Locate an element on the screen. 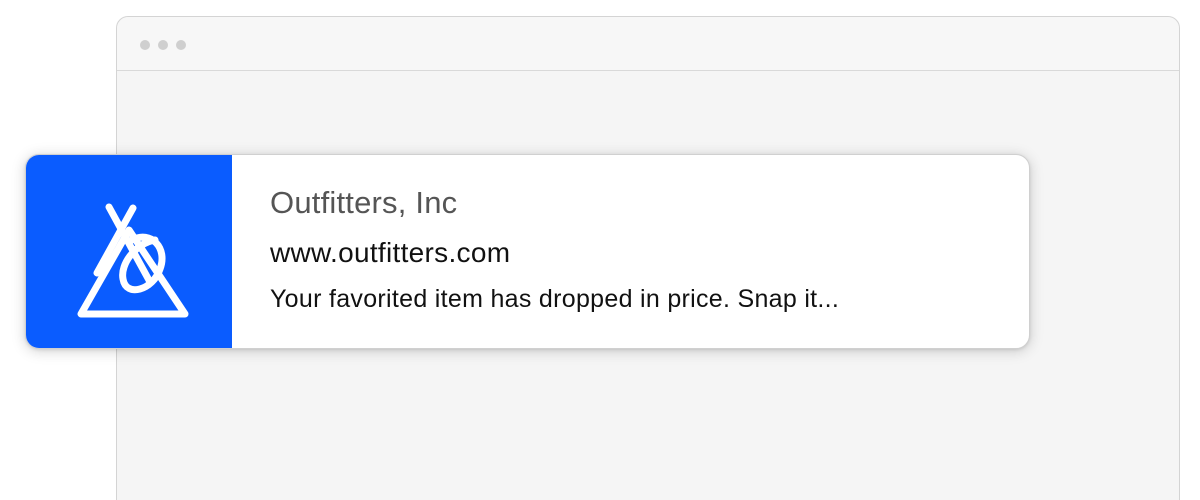 This screenshot has height=500, width=1200. app-icon-panel is located at coordinates (129, 251).